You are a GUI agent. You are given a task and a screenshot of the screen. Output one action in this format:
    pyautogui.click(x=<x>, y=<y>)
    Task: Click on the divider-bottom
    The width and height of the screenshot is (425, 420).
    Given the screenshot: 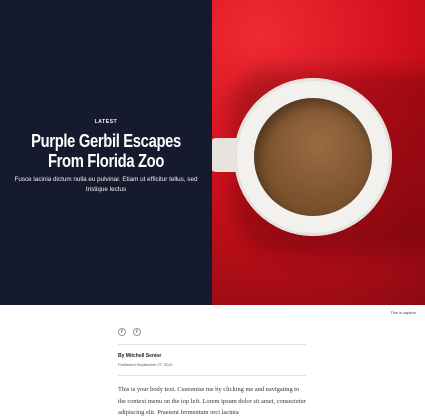 What is the action you would take?
    pyautogui.click(x=212, y=375)
    